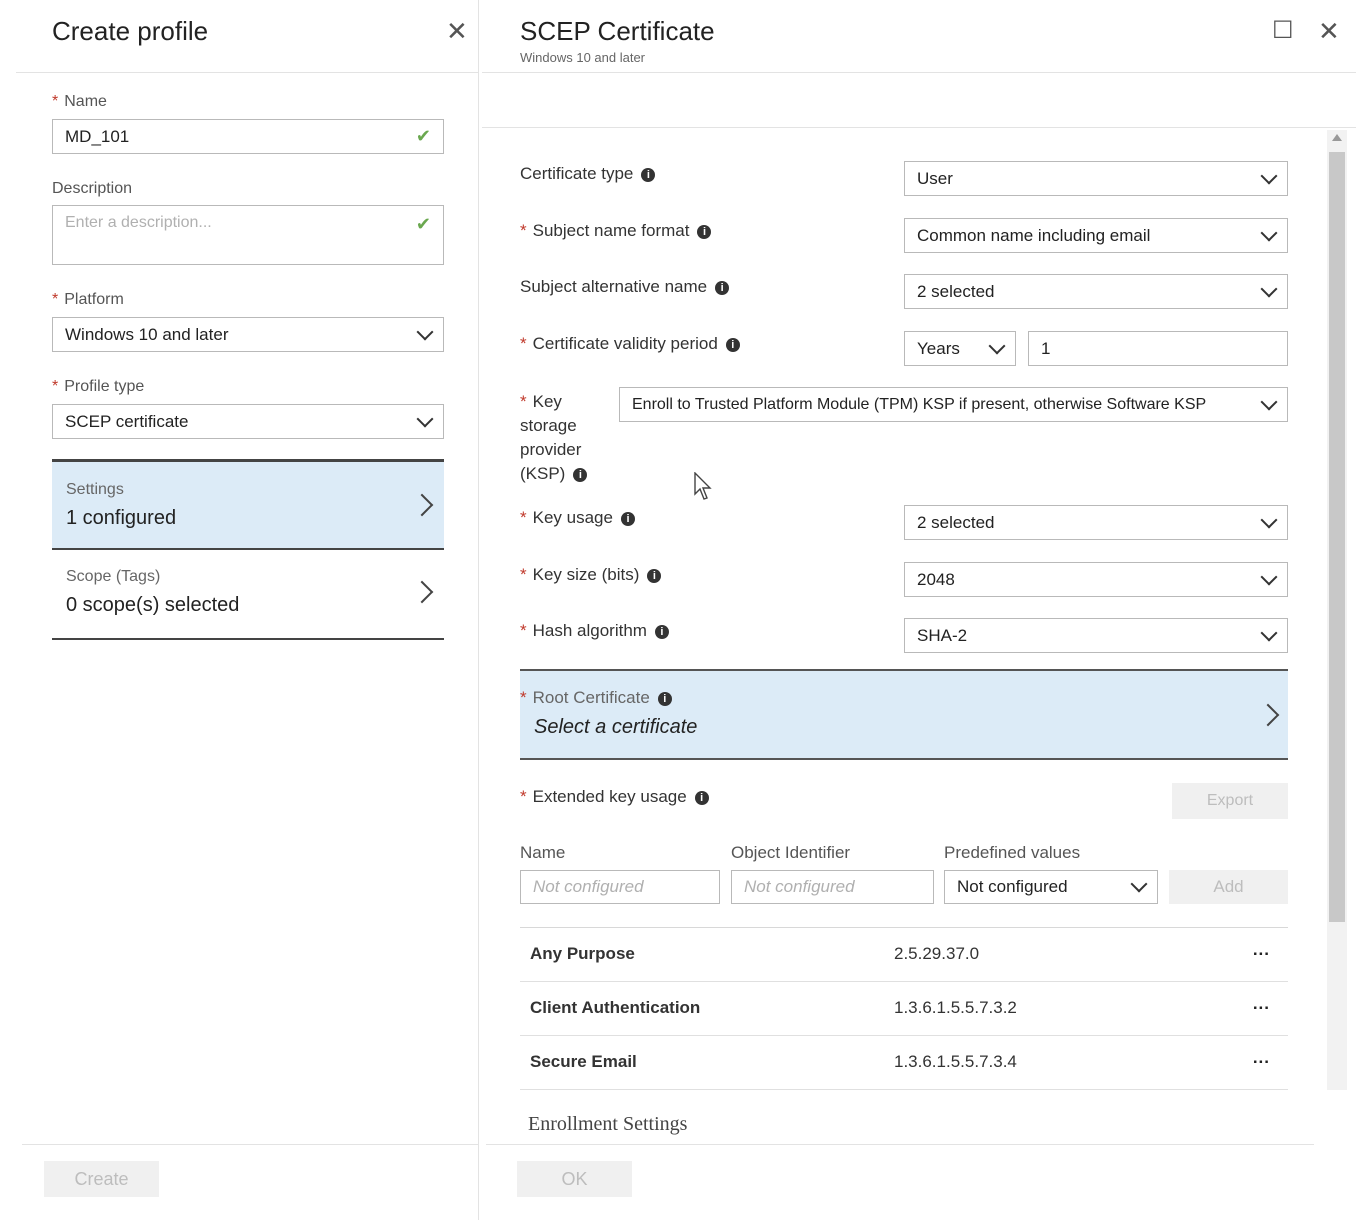  Describe the element at coordinates (630, 344) in the screenshot. I see `validity-period-label: * Certificate validity period i` at that location.